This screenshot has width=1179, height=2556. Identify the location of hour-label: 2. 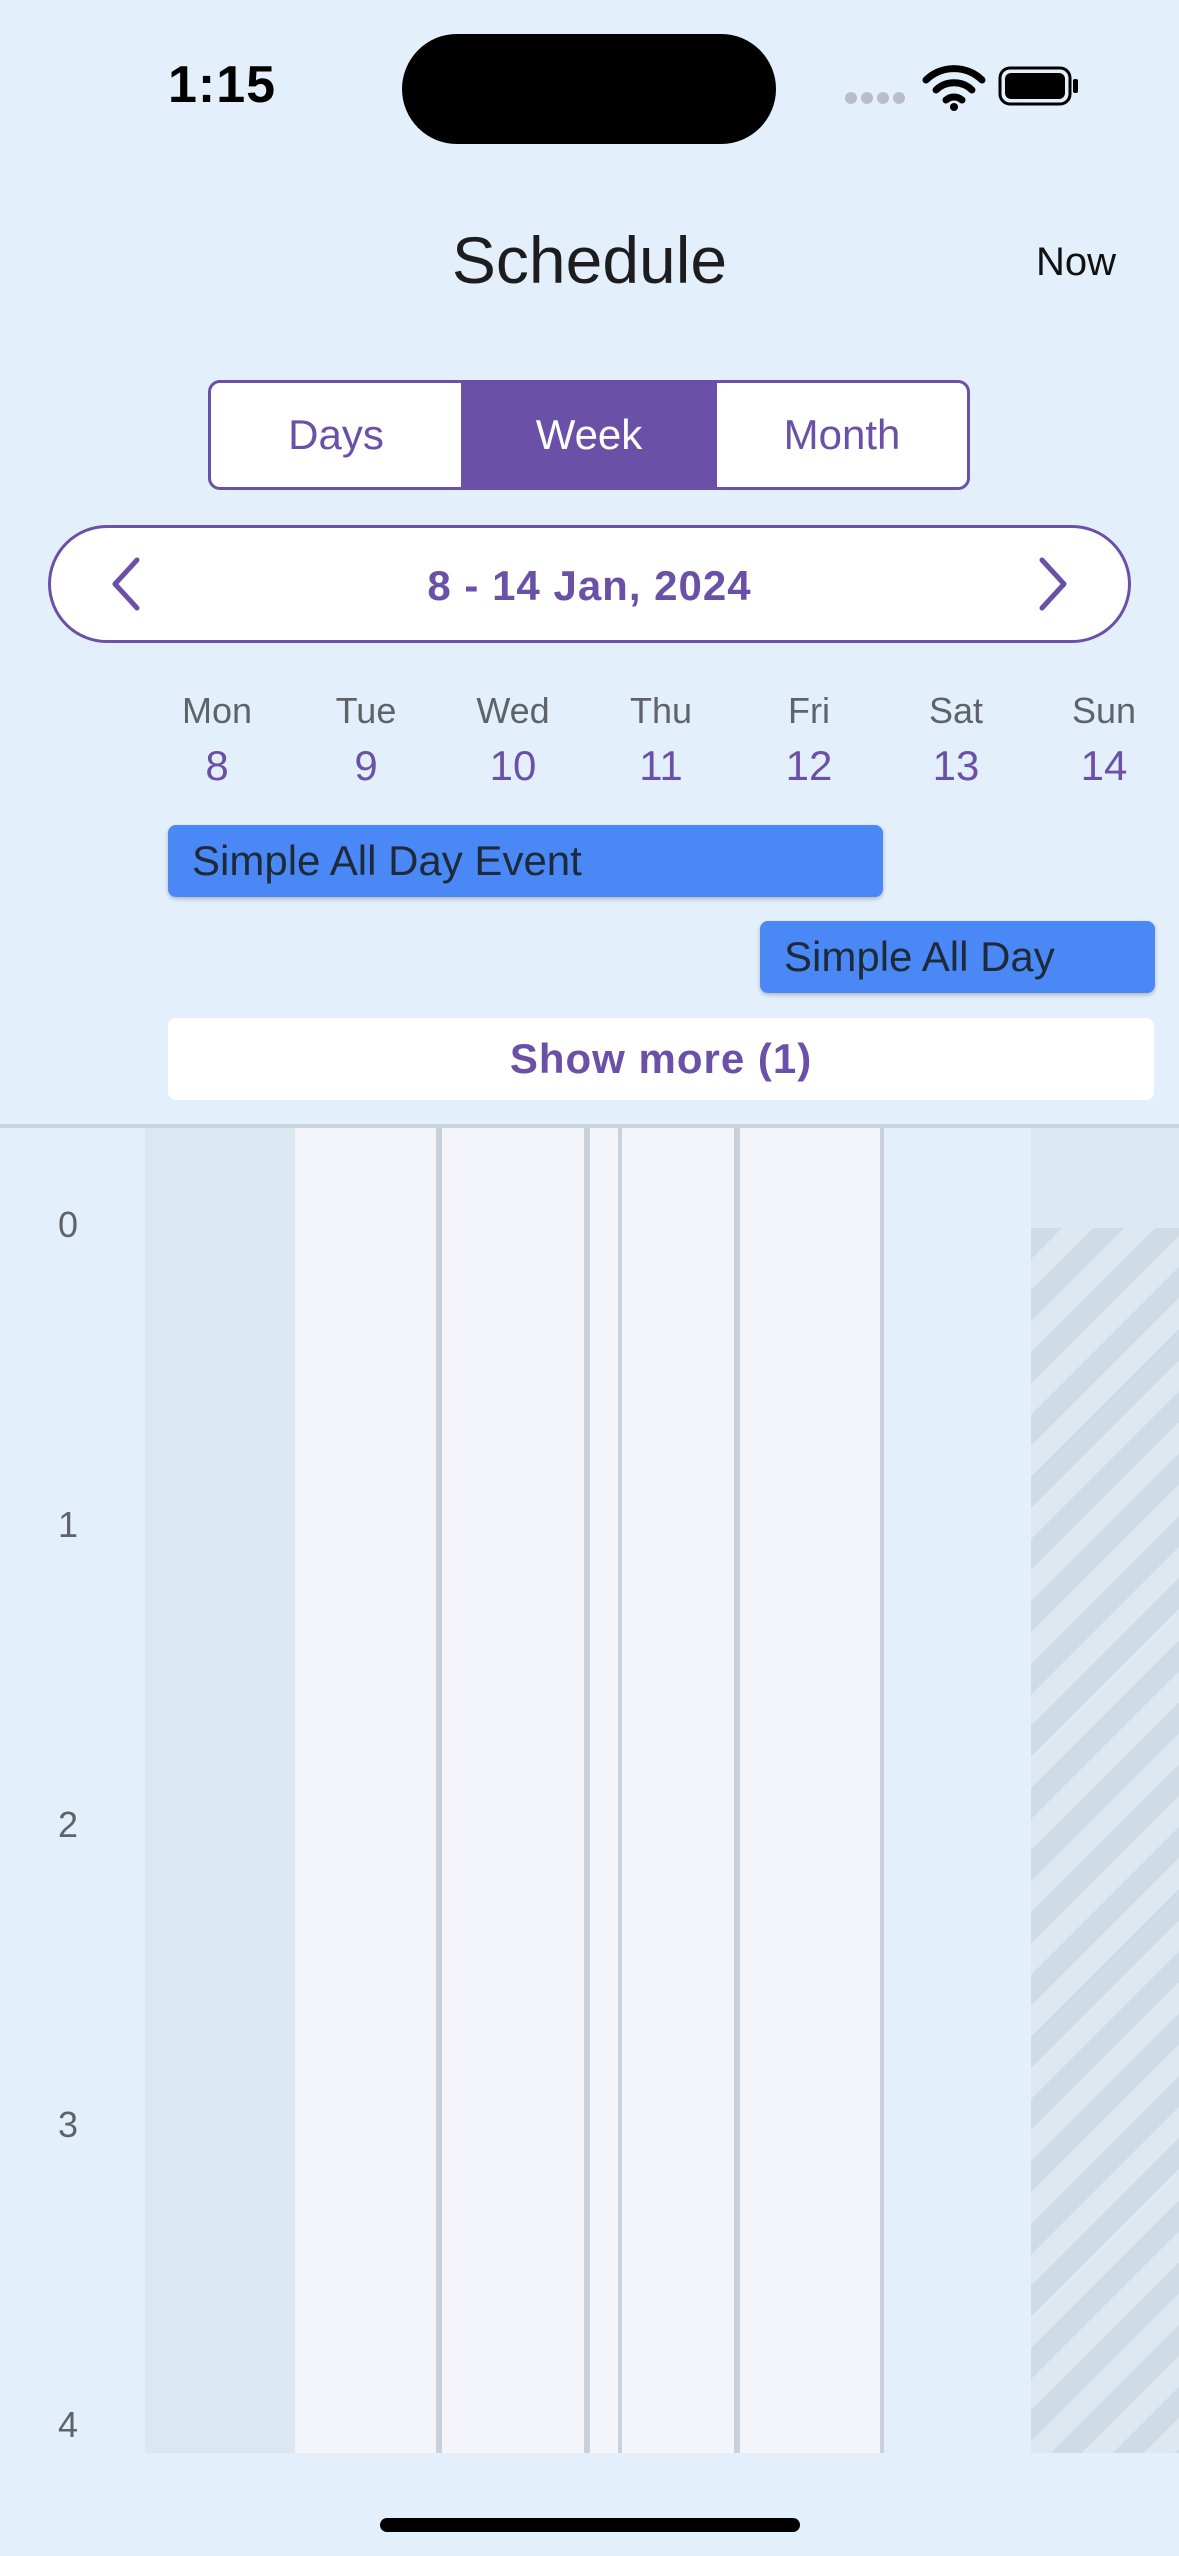
(68, 1824).